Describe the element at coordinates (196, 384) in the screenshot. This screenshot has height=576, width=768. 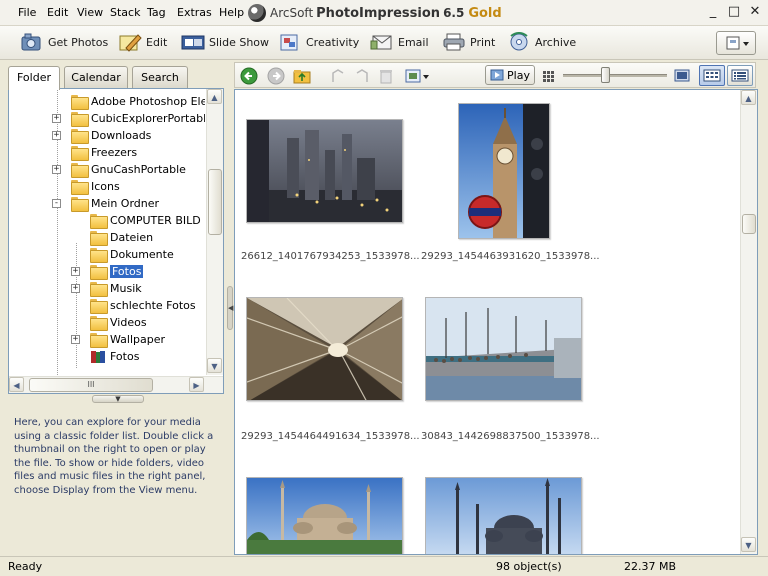
I see `scroll-right-arrow-icon: ▶` at that location.